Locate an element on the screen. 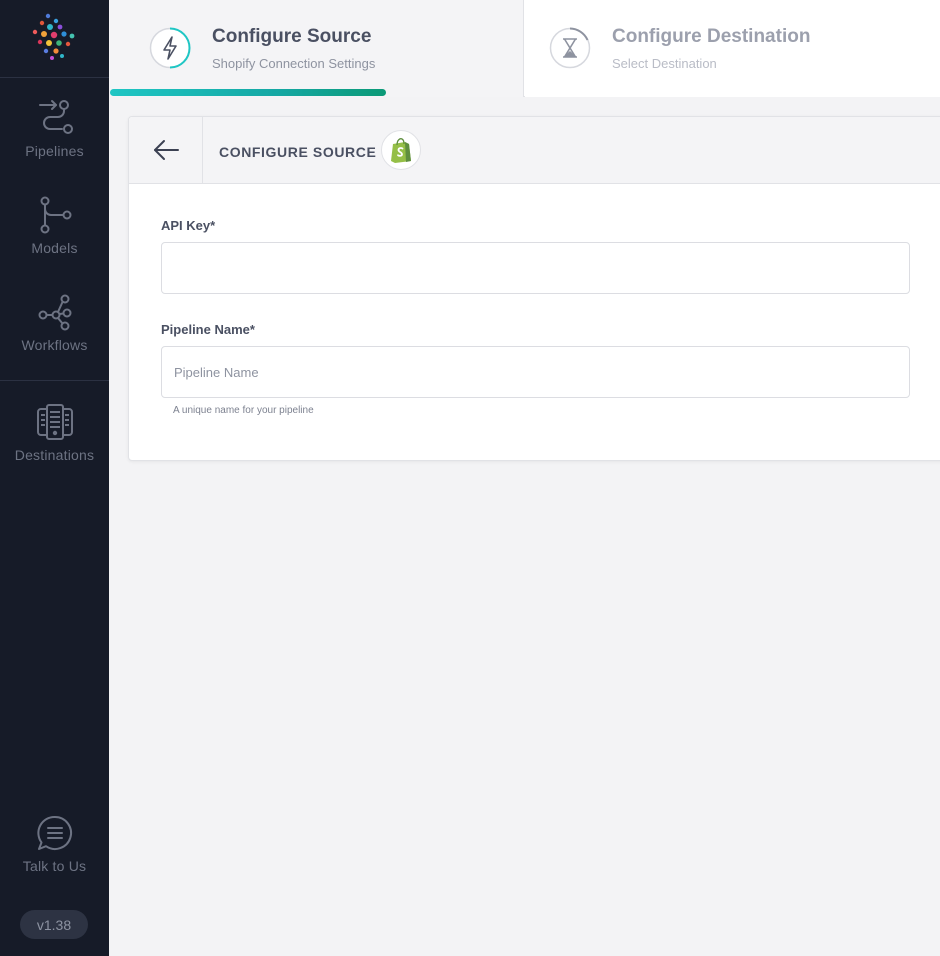 This screenshot has height=956, width=940. talk-to-us-button: Talk to Us is located at coordinates (54, 859).